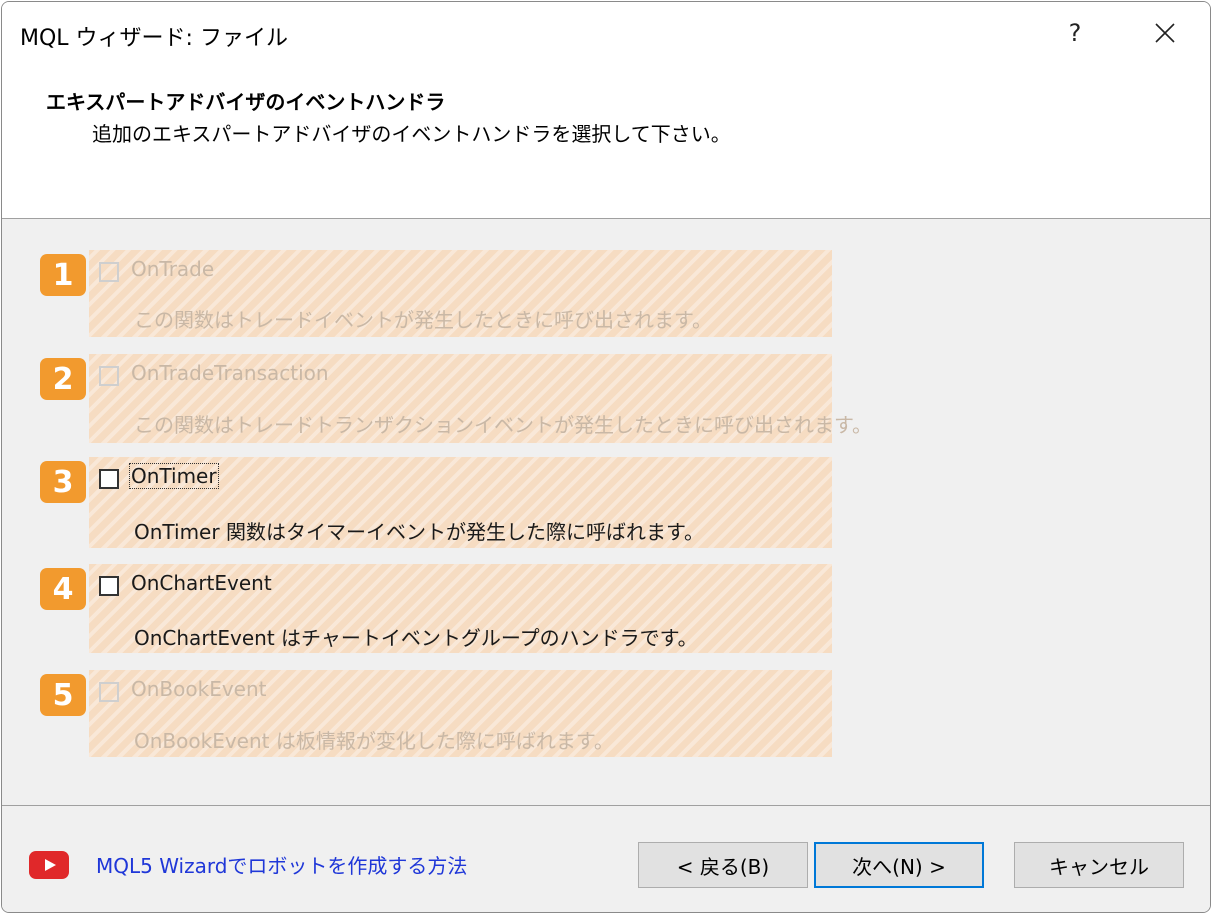  Describe the element at coordinates (109, 586) in the screenshot. I see `onchartevent-checkbox` at that location.